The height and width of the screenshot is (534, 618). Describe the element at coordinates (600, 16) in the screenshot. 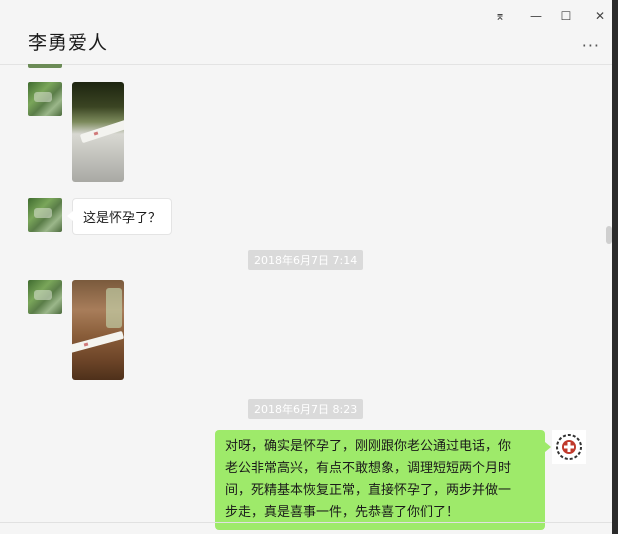

I see `close-icon: ✕` at that location.